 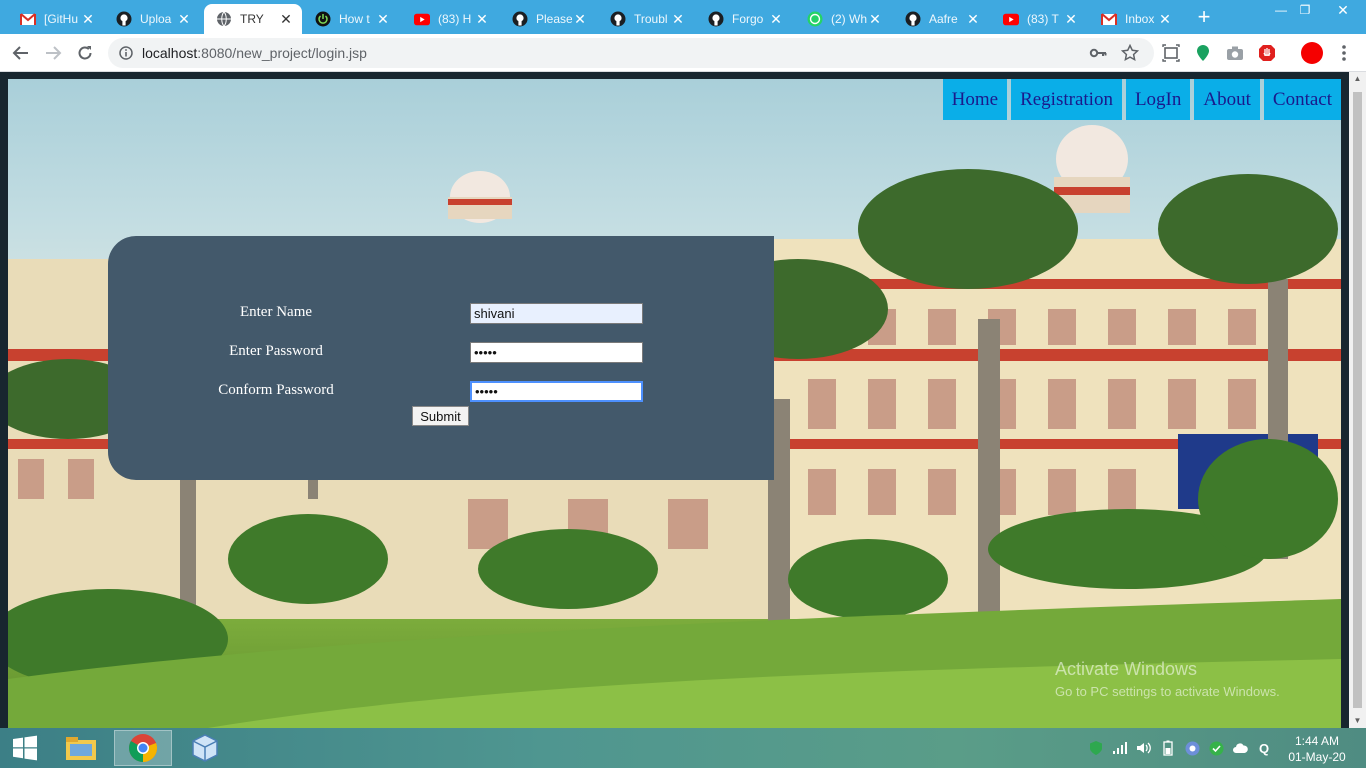 What do you see at coordinates (1312, 53) in the screenshot?
I see `profile-avatar-icon` at bounding box center [1312, 53].